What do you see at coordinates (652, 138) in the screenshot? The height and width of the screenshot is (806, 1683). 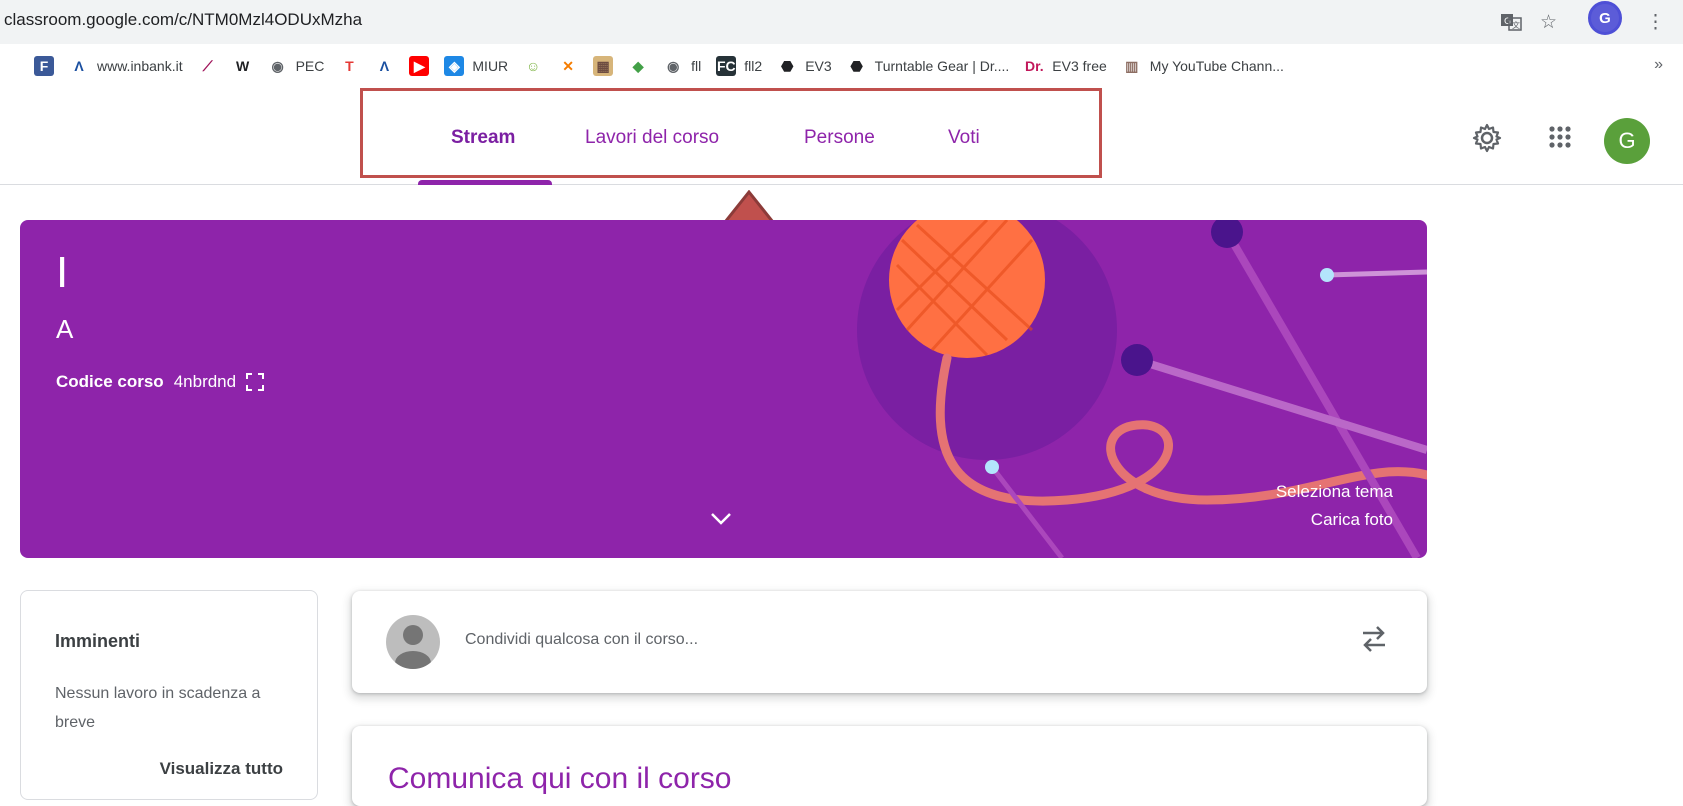 I see `tab-lavori-del-corso: Lavori del corso` at bounding box center [652, 138].